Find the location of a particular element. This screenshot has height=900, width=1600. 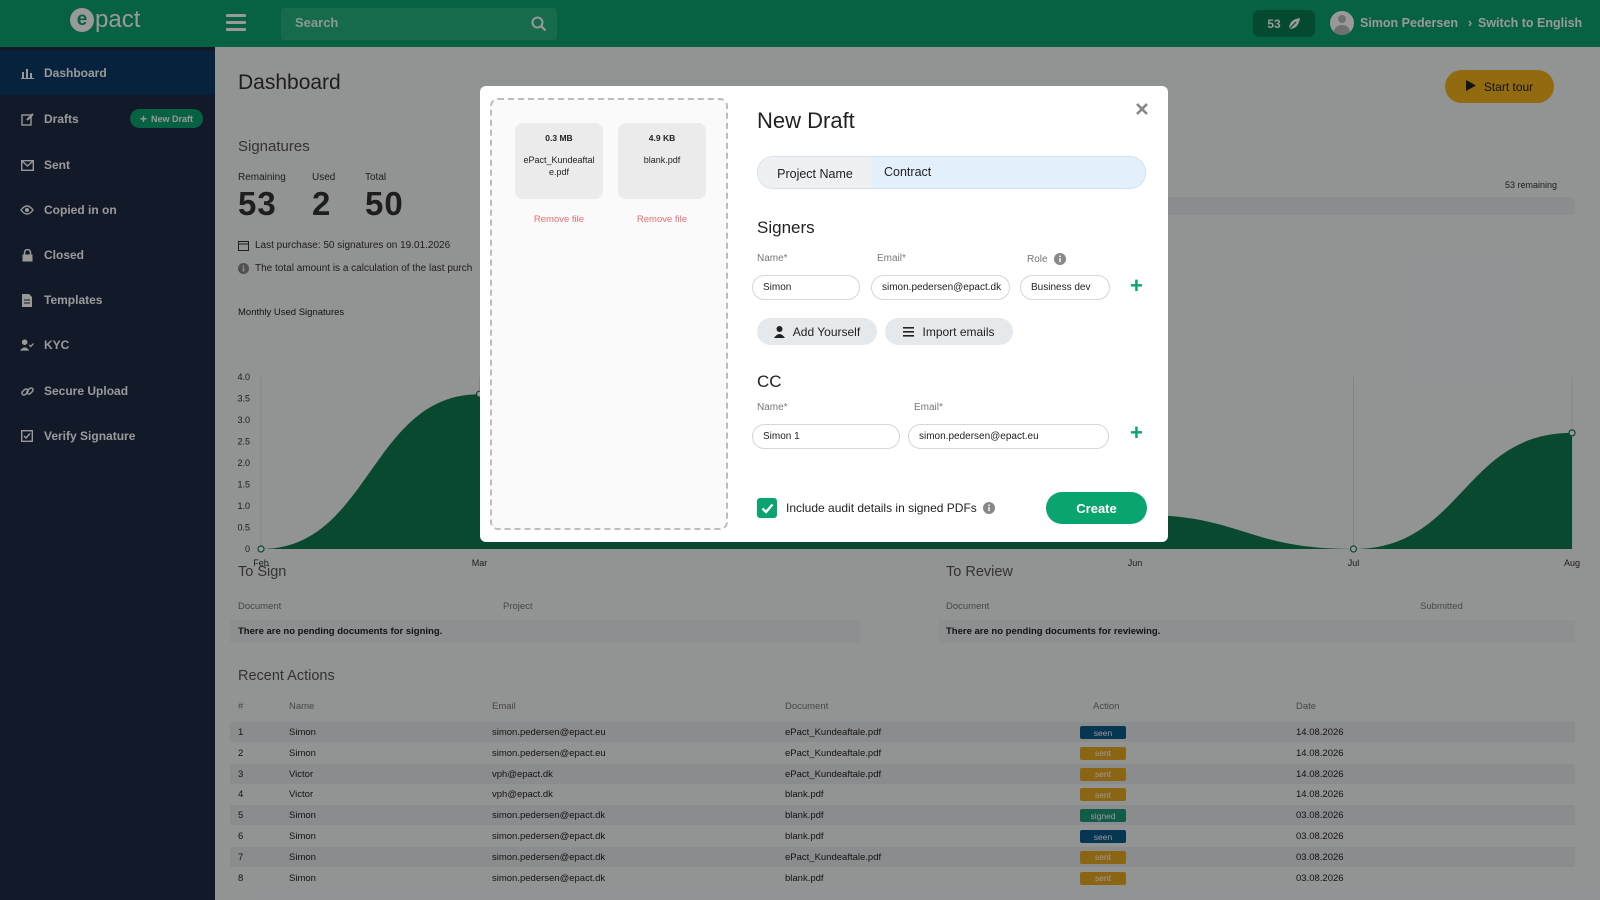

project-name-field: Project Name is located at coordinates (951, 172).